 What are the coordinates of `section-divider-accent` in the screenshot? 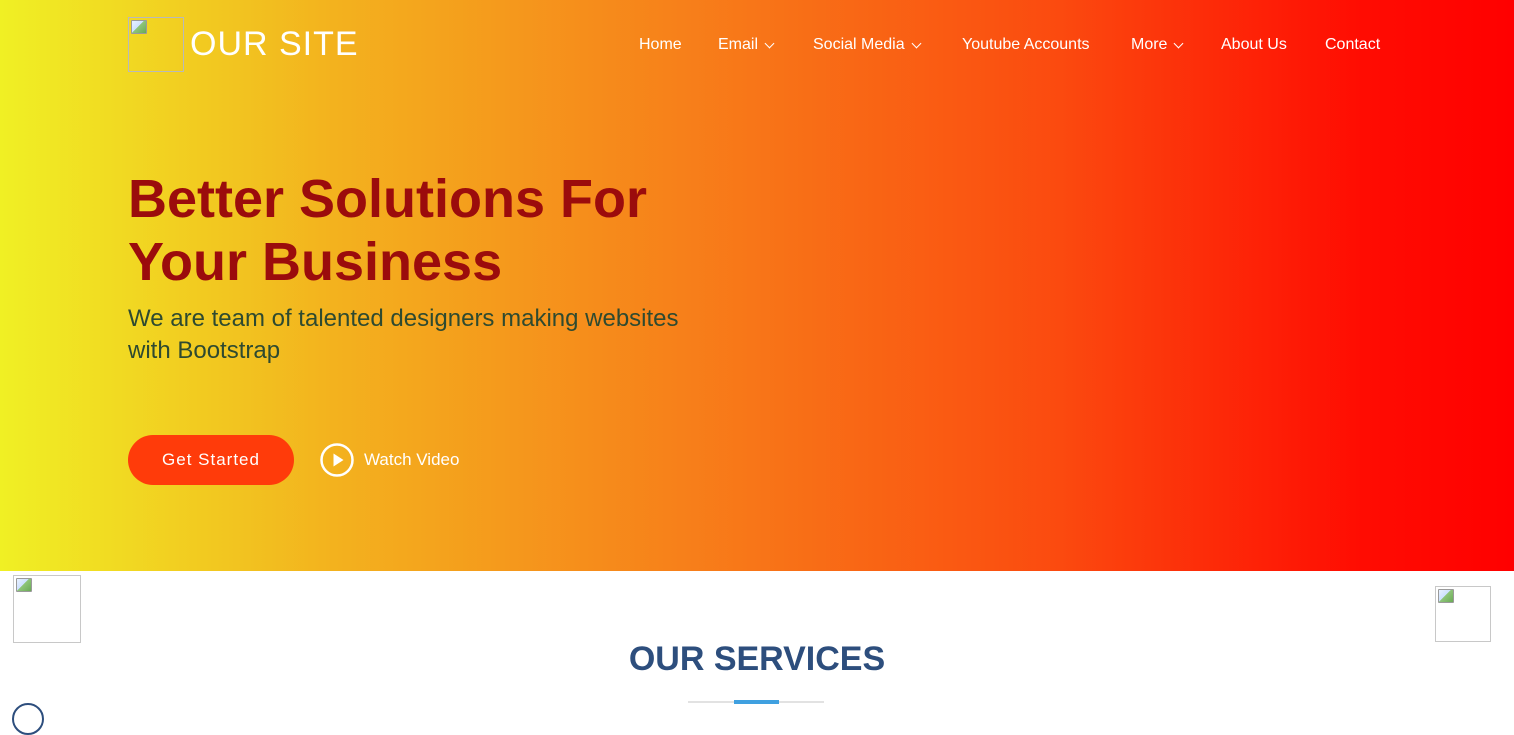 It's located at (756, 702).